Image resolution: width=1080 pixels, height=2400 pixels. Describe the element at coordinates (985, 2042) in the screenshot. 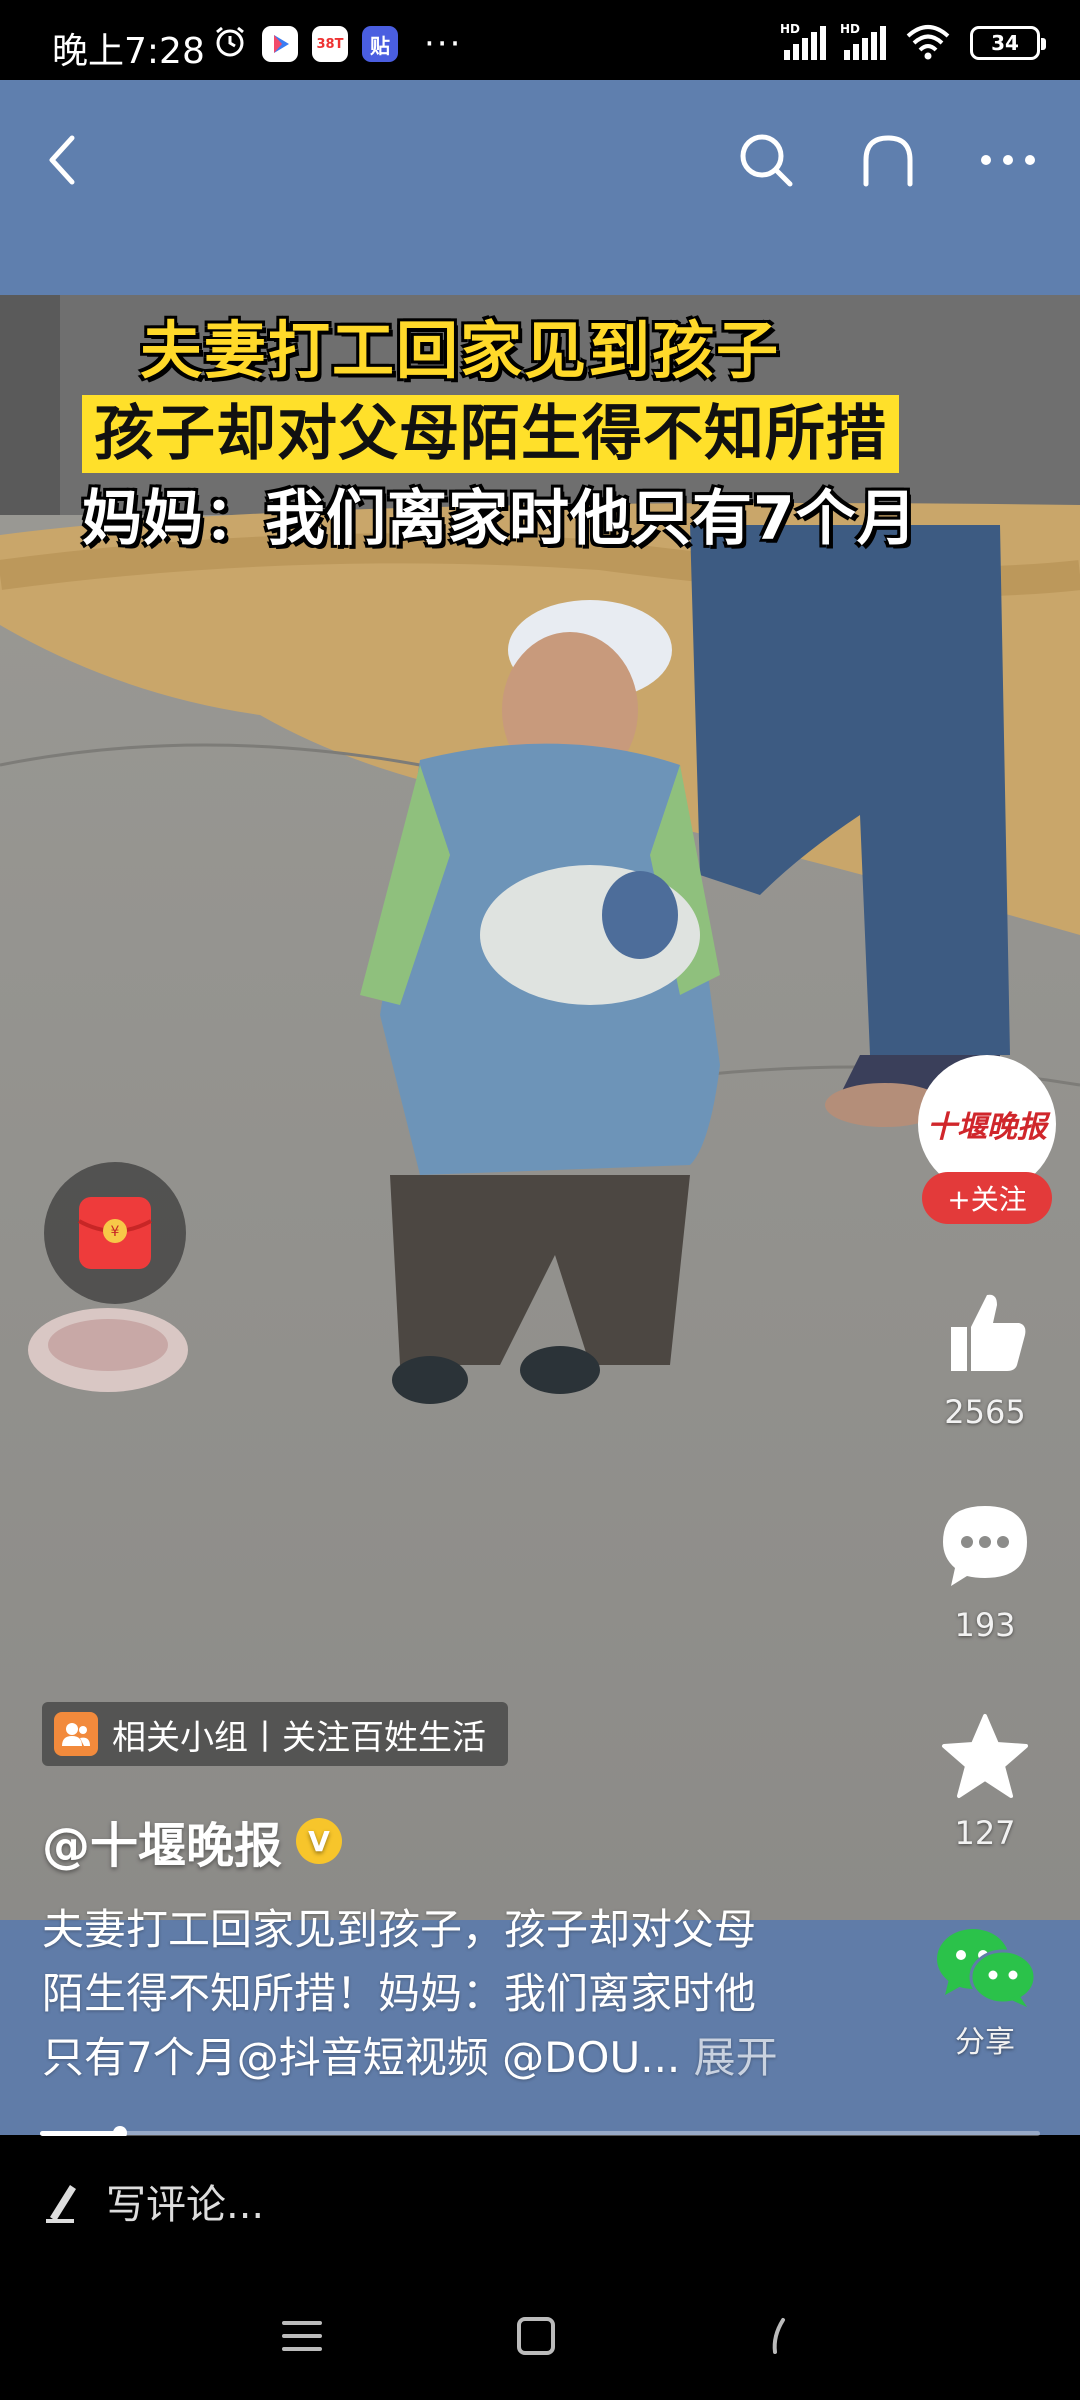

I see `share-label: 分享` at that location.